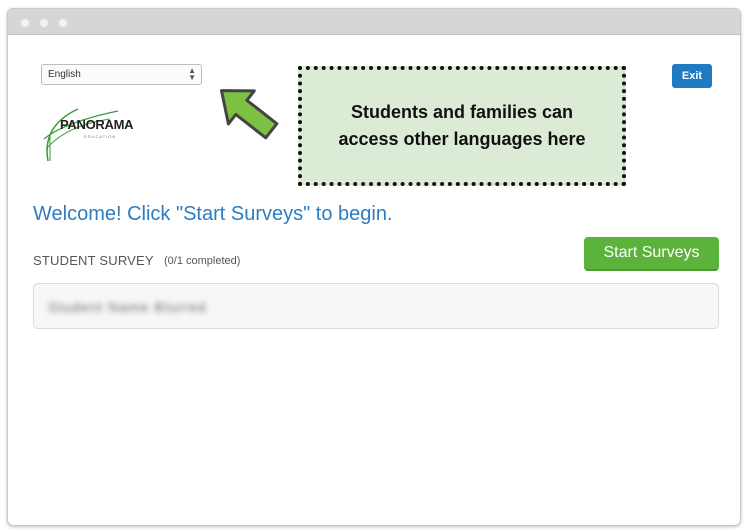 The width and height of the screenshot is (748, 532). I want to click on panorama-logo: PANORAMA EDUCATION, so click(93, 131).